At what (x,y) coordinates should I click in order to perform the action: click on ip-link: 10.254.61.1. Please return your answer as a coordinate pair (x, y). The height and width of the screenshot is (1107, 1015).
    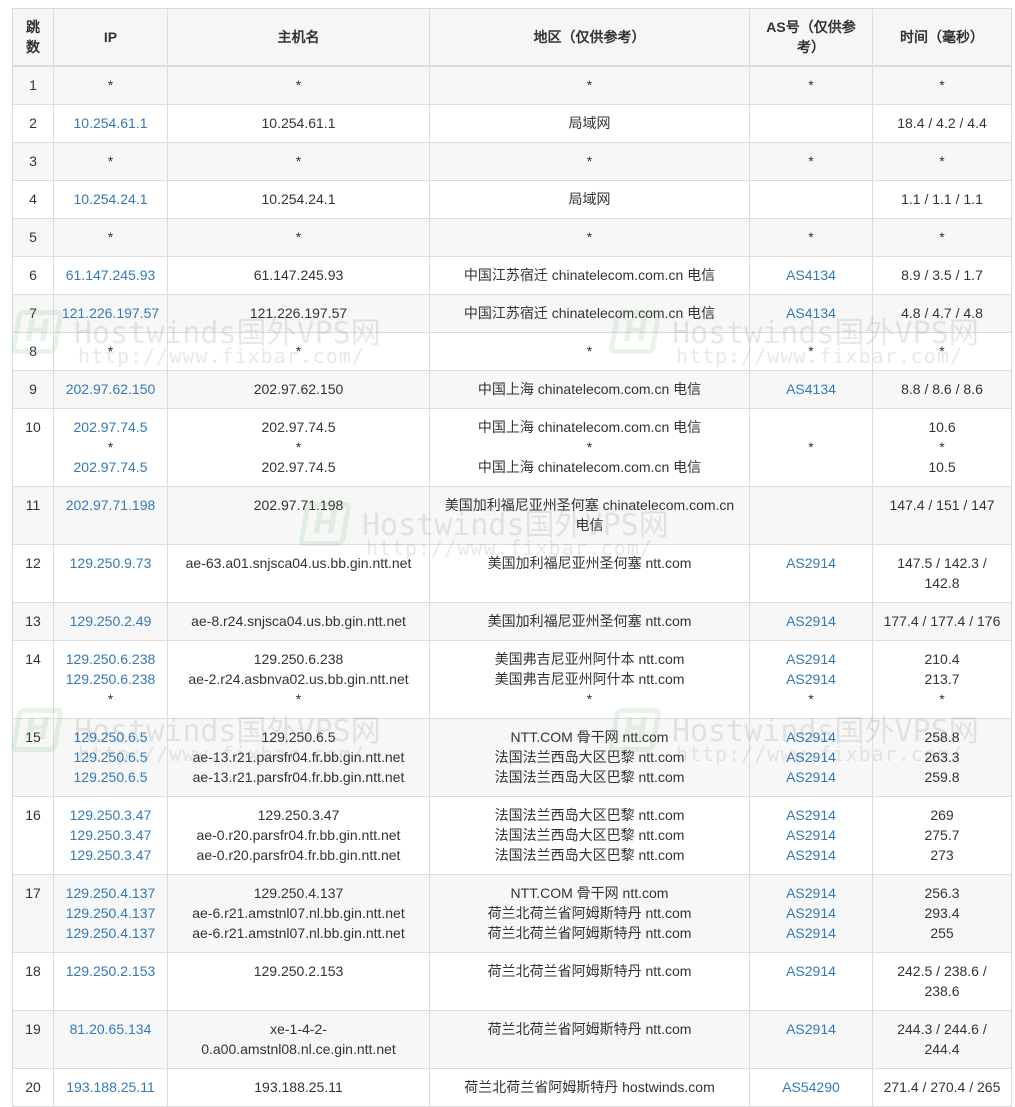
    Looking at the image, I should click on (110, 123).